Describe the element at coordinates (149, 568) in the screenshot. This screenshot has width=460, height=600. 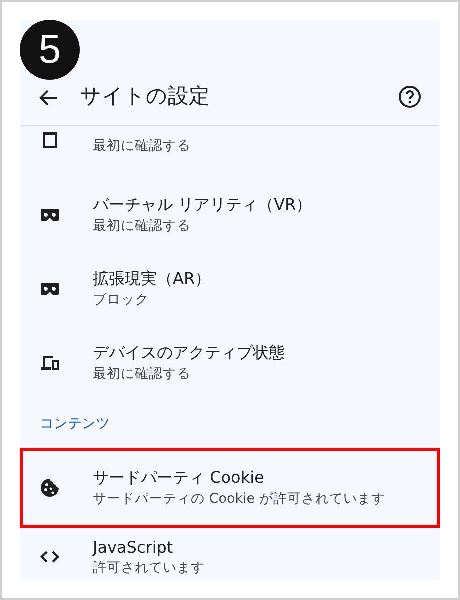
I see `setting-status: 許可されています` at that location.